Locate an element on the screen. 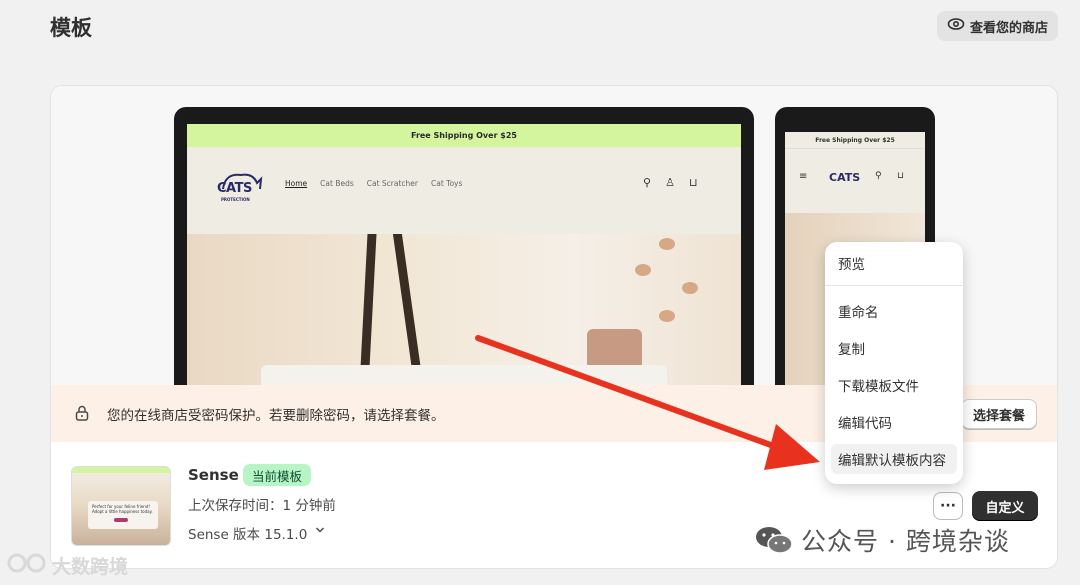 This screenshot has width=1080, height=585. nav-link-cat-beds: Cat Beds is located at coordinates (337, 183).